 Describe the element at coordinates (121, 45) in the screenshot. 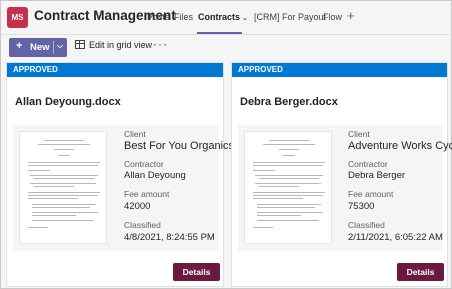

I see `edit-grid-view-label: Edit in grid view` at that location.